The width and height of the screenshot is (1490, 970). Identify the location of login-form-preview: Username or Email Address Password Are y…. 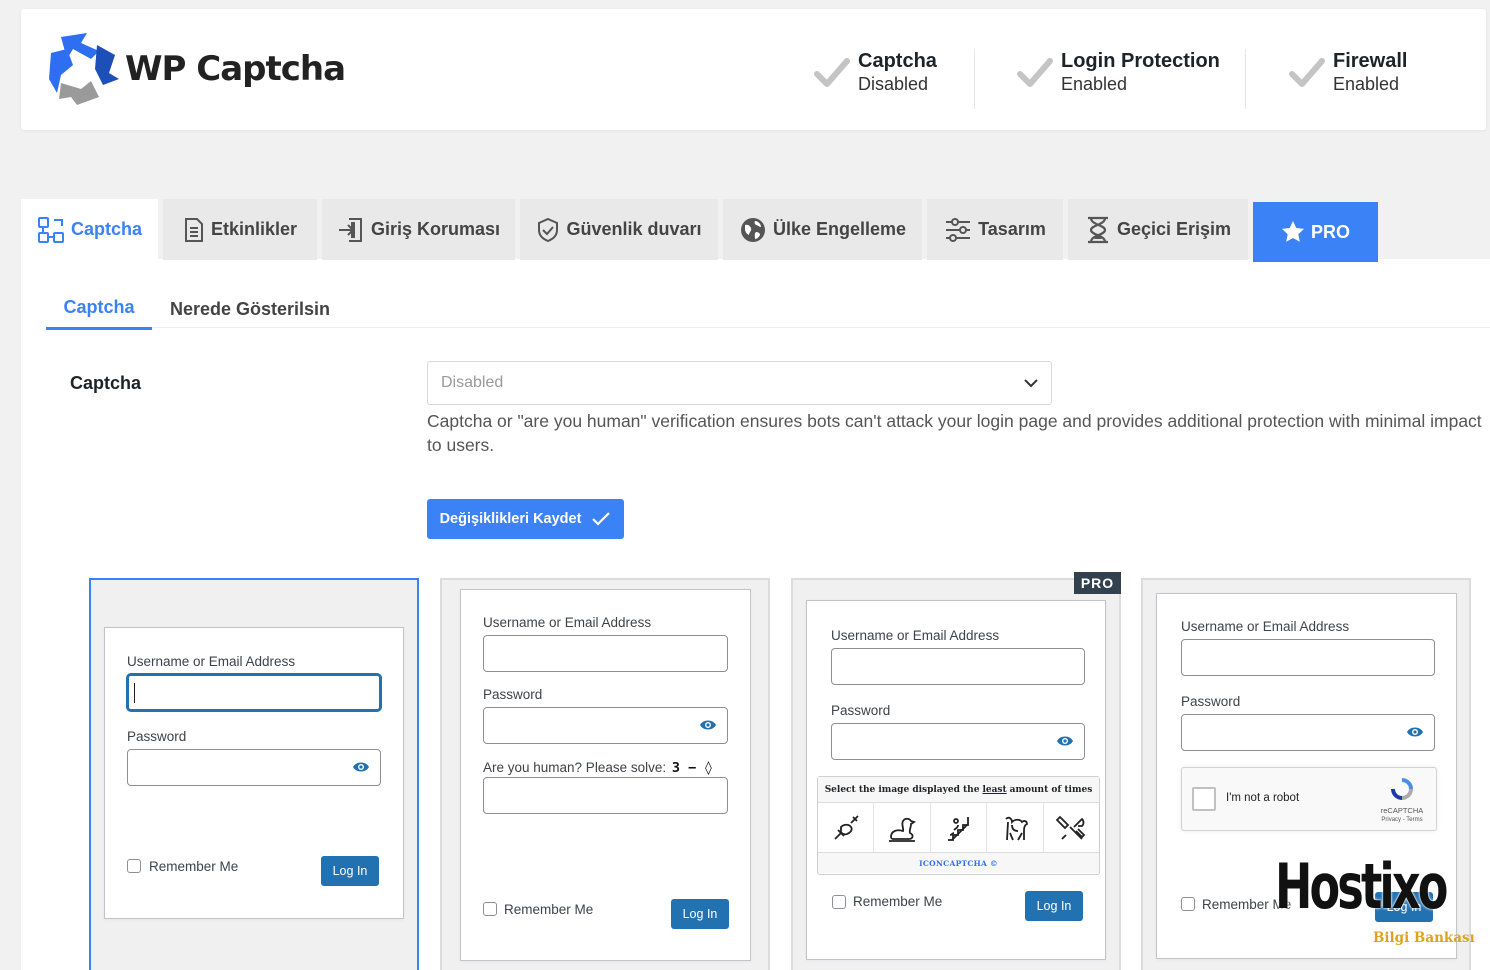
(605, 775).